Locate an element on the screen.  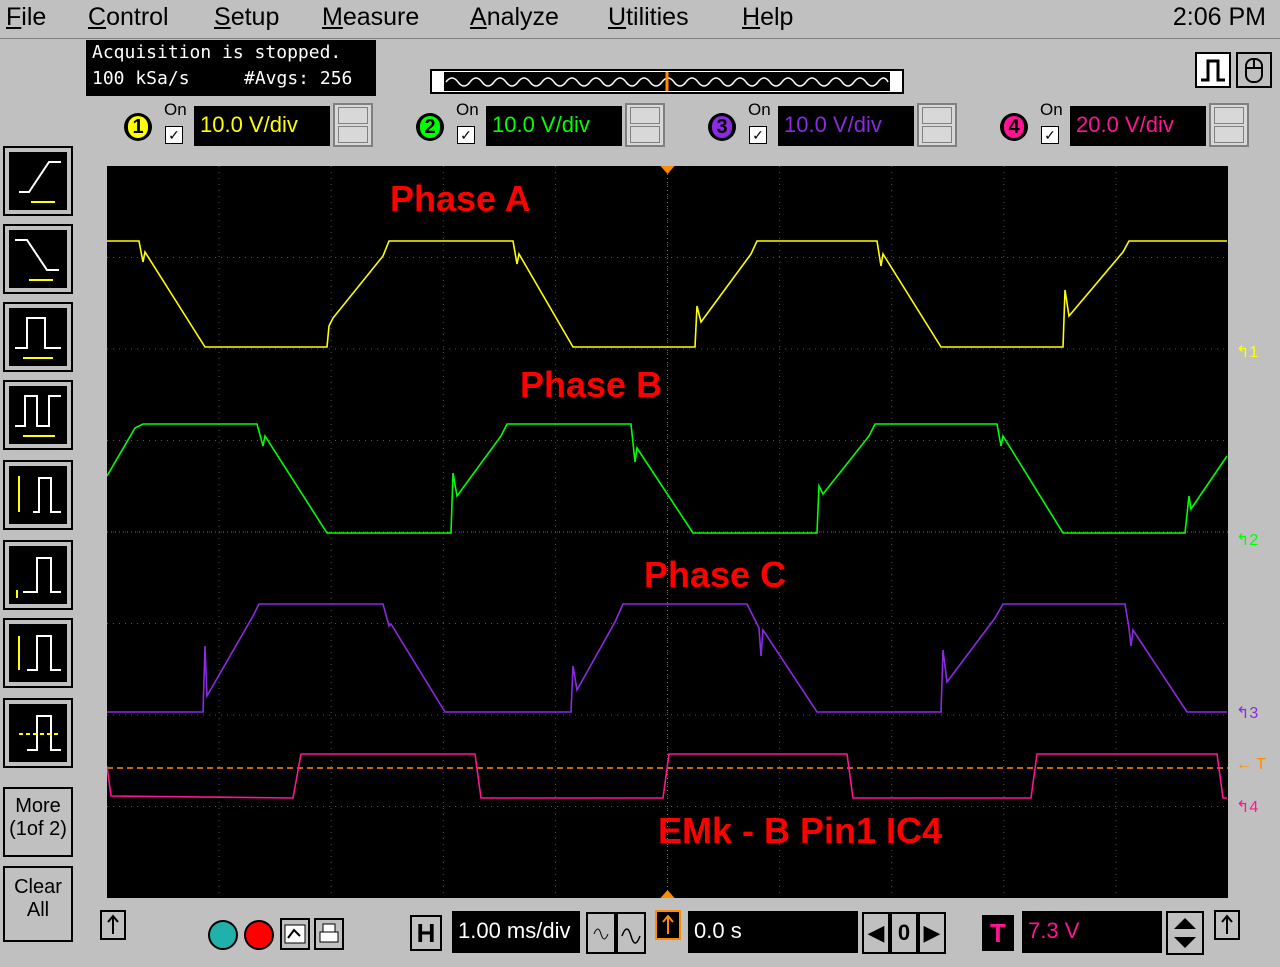
amplitude-button is located at coordinates (38, 495).